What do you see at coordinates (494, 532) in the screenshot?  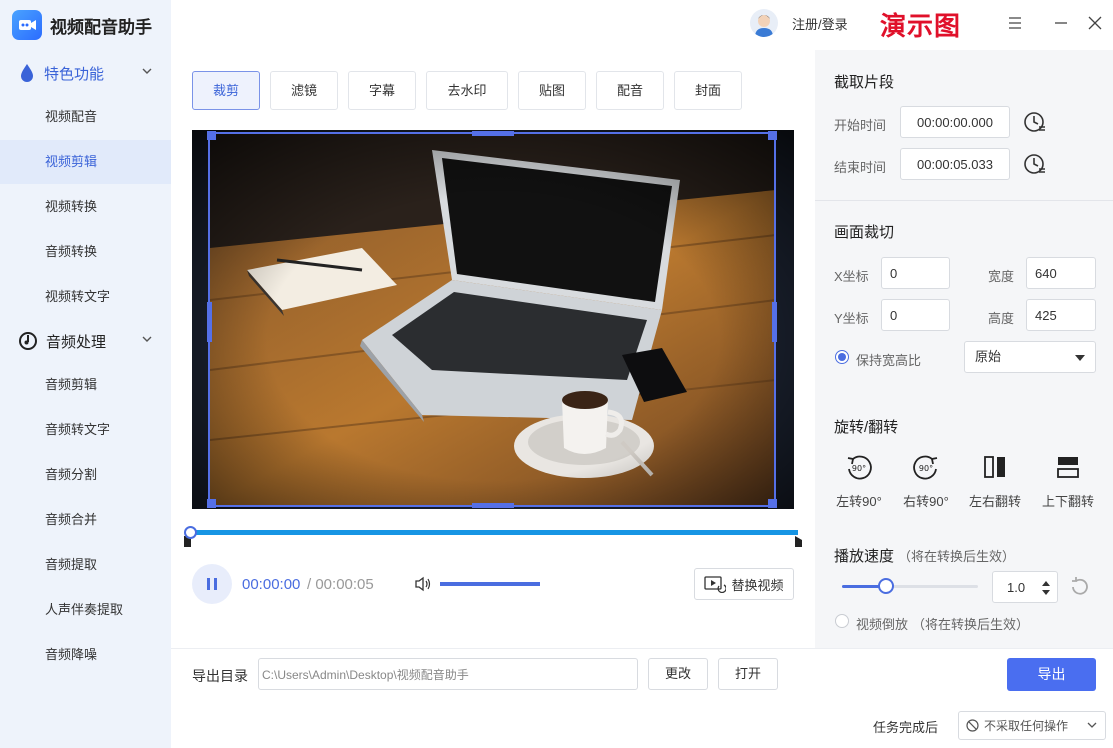 I see `timeline-track` at bounding box center [494, 532].